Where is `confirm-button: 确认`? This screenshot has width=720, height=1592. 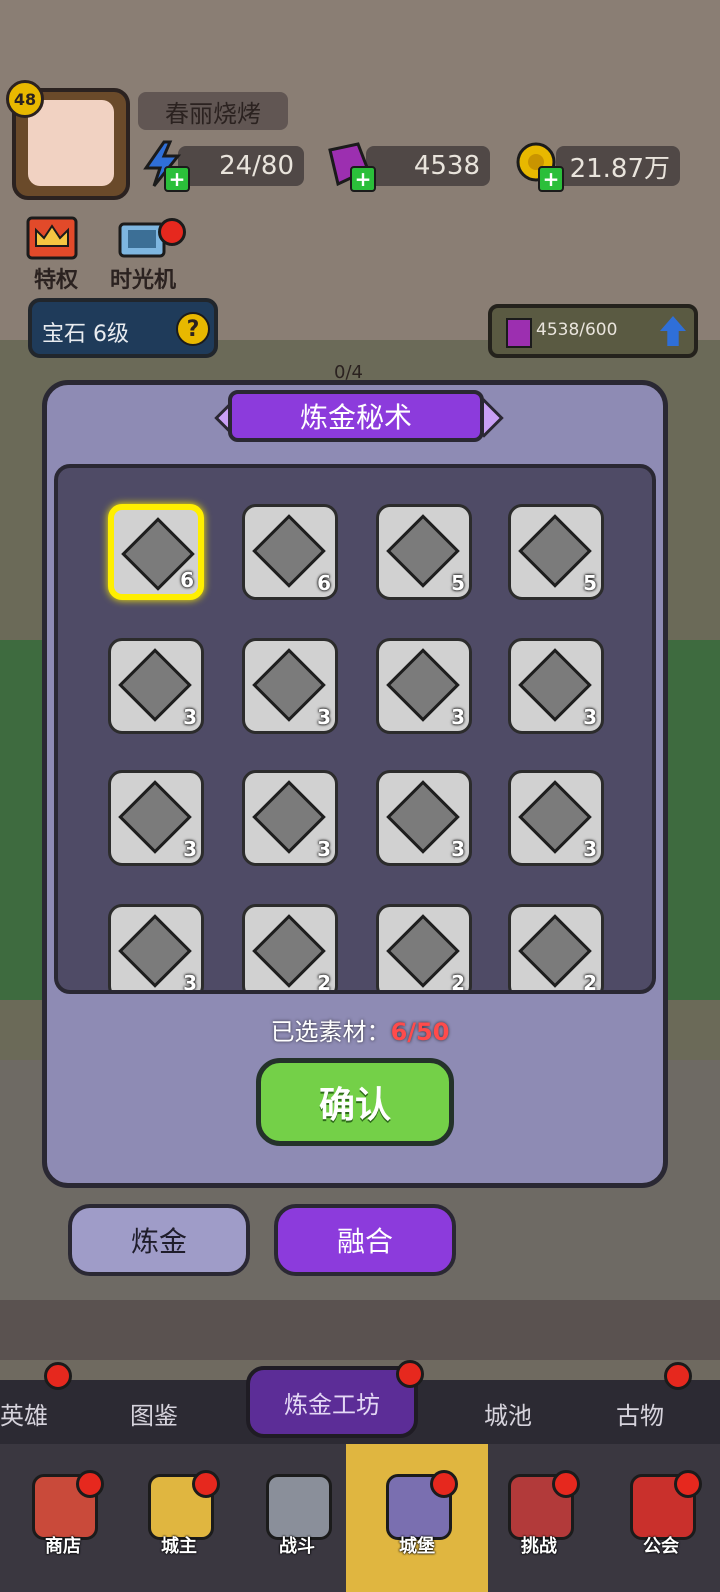 confirm-button: 确认 is located at coordinates (355, 1102).